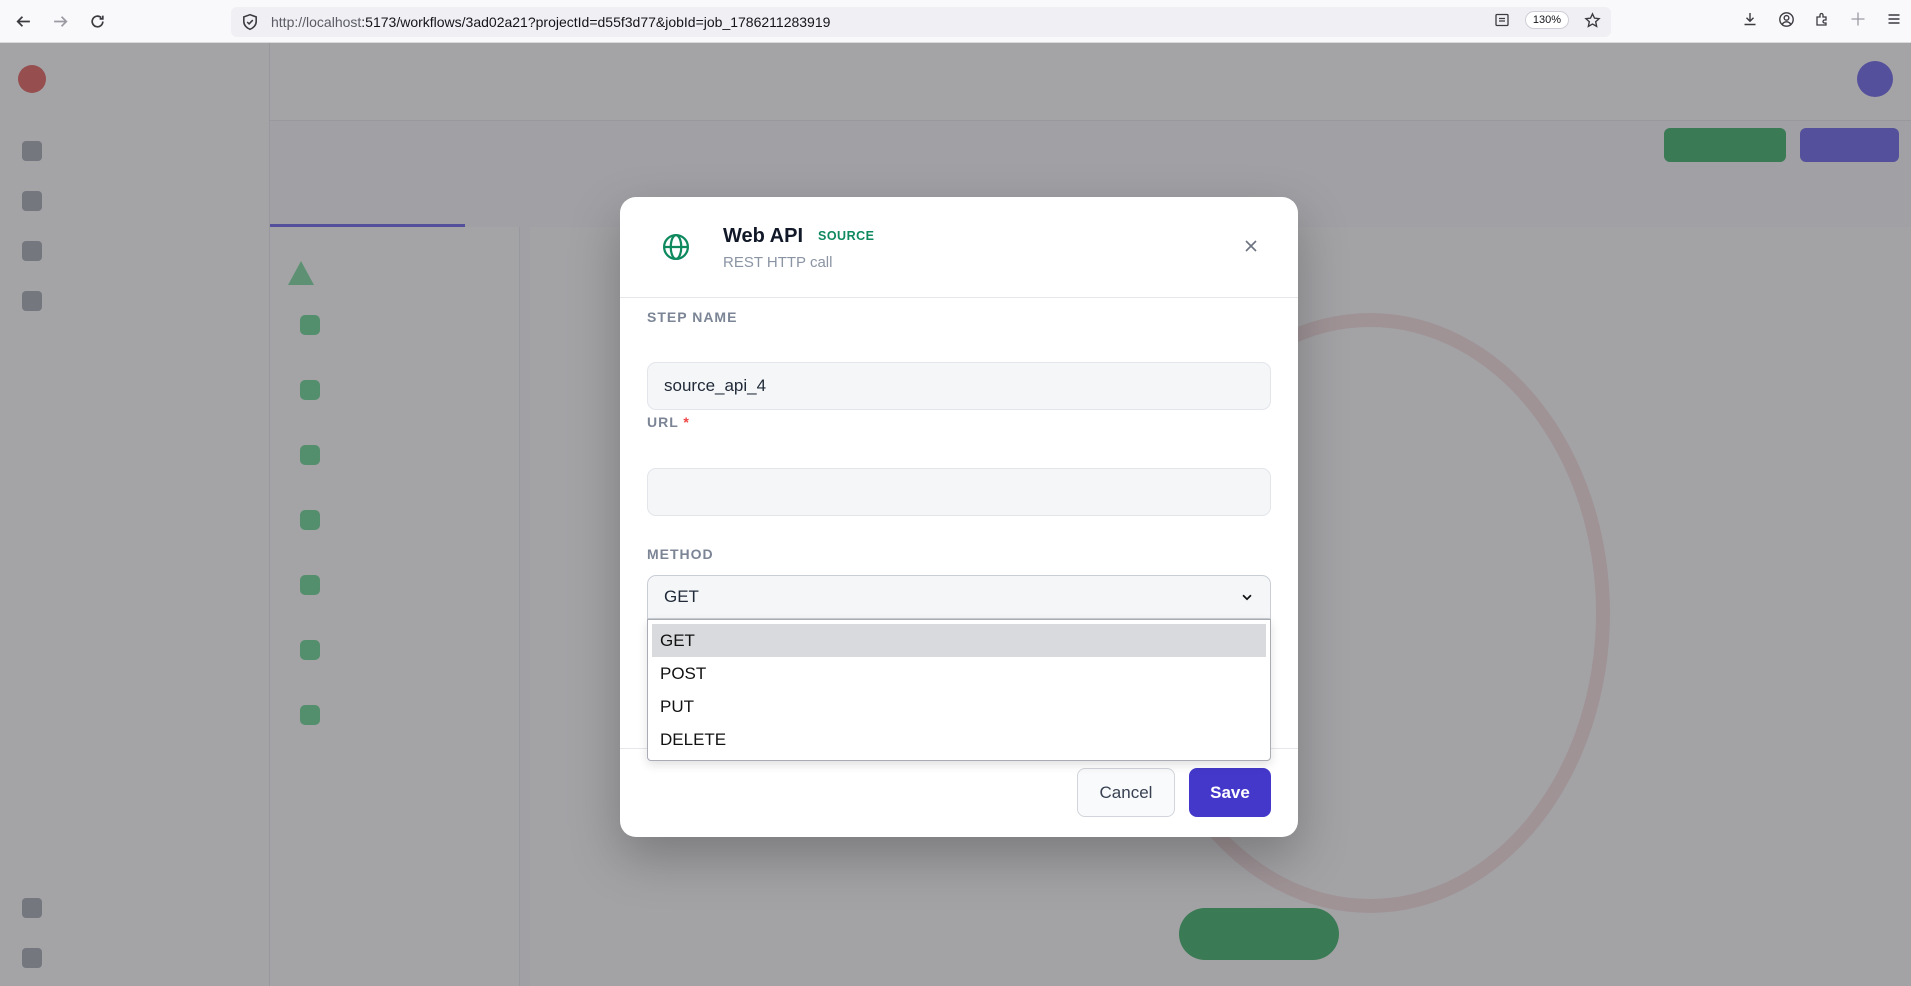 Image resolution: width=1911 pixels, height=986 pixels. I want to click on modal-subtitle: REST HTTP call, so click(778, 262).